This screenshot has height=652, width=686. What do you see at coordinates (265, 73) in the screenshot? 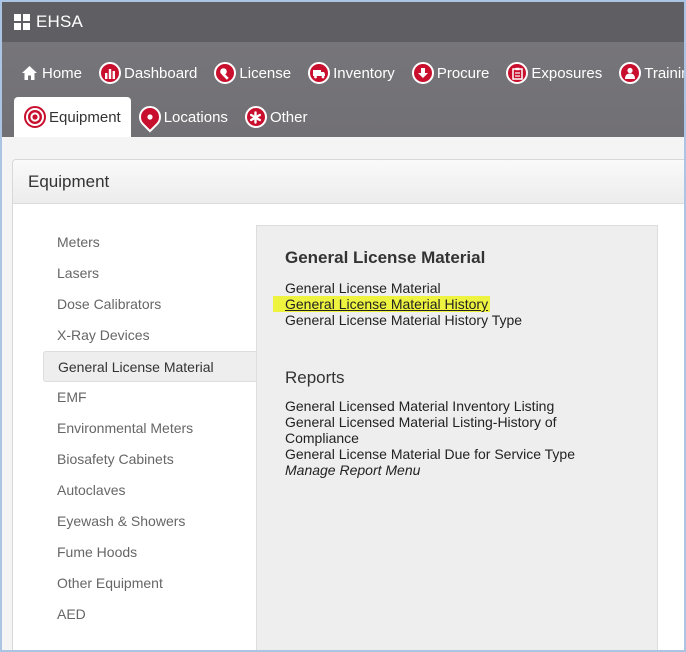
I see `nav-license-label: License` at bounding box center [265, 73].